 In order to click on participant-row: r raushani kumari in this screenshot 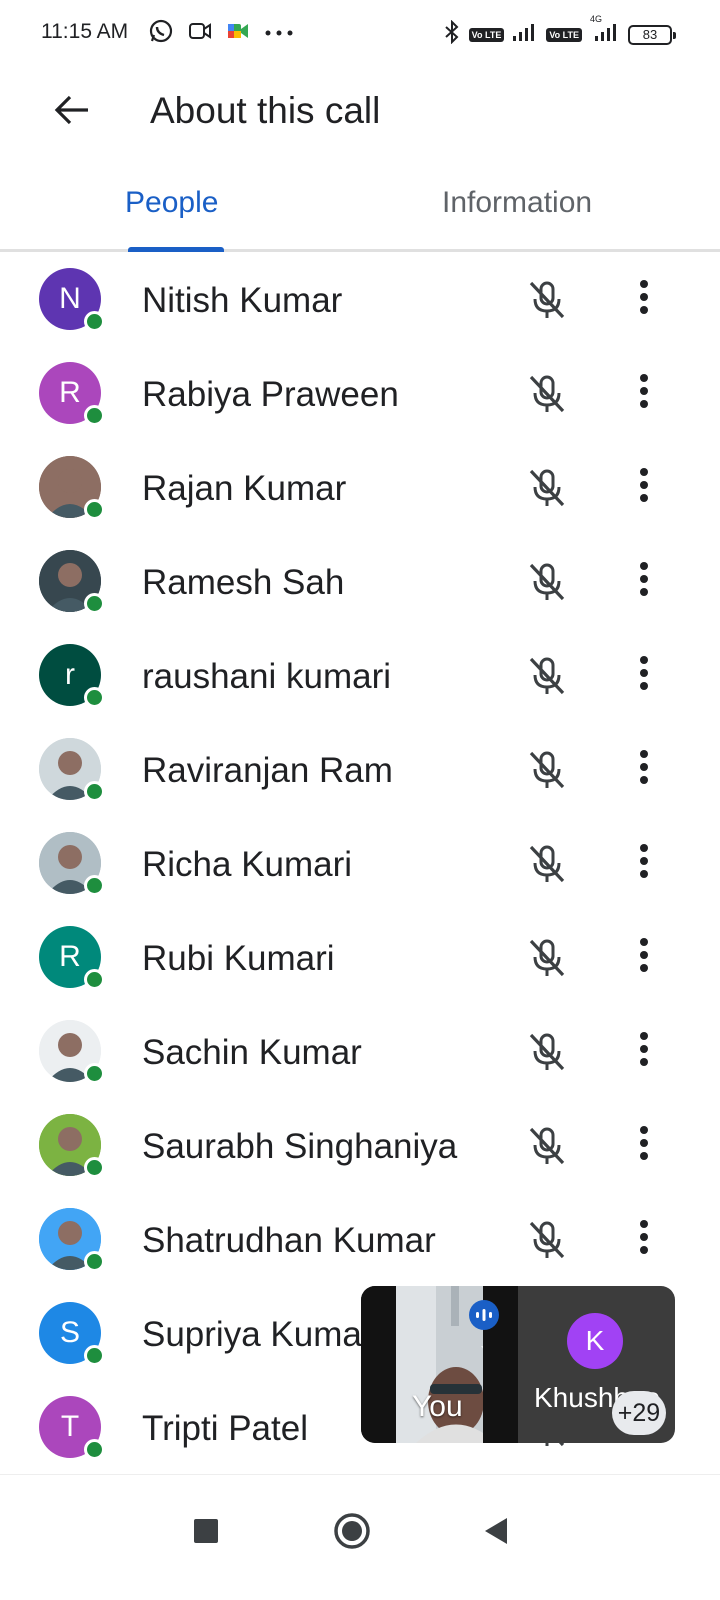, I will do `click(360, 675)`.